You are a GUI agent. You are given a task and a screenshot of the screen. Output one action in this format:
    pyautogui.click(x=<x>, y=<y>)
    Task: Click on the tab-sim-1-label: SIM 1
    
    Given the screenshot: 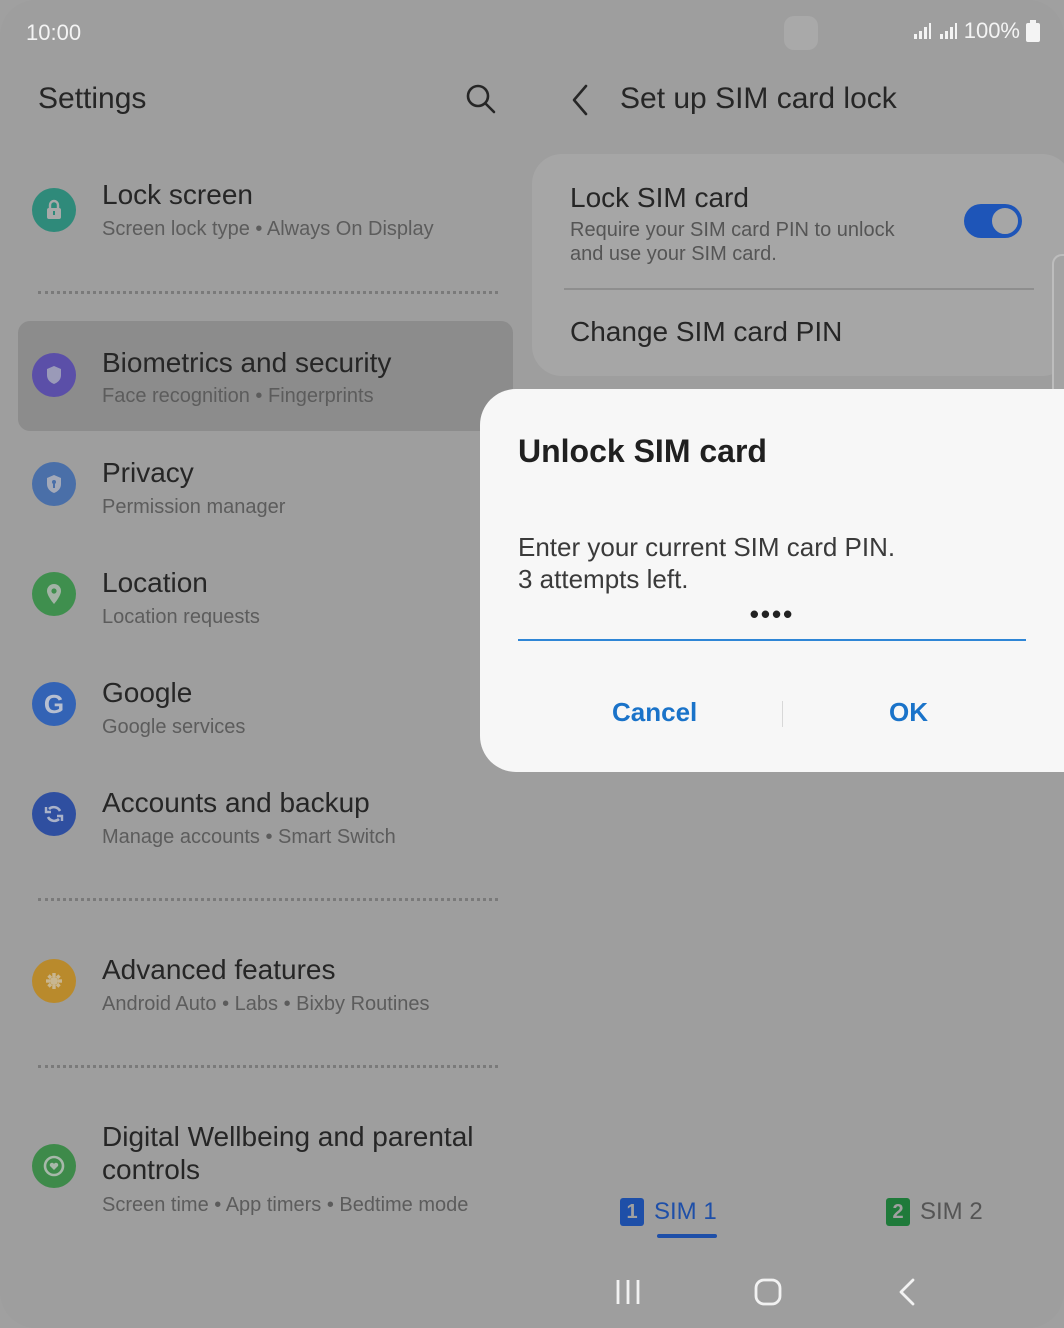 What is the action you would take?
    pyautogui.click(x=685, y=1211)
    